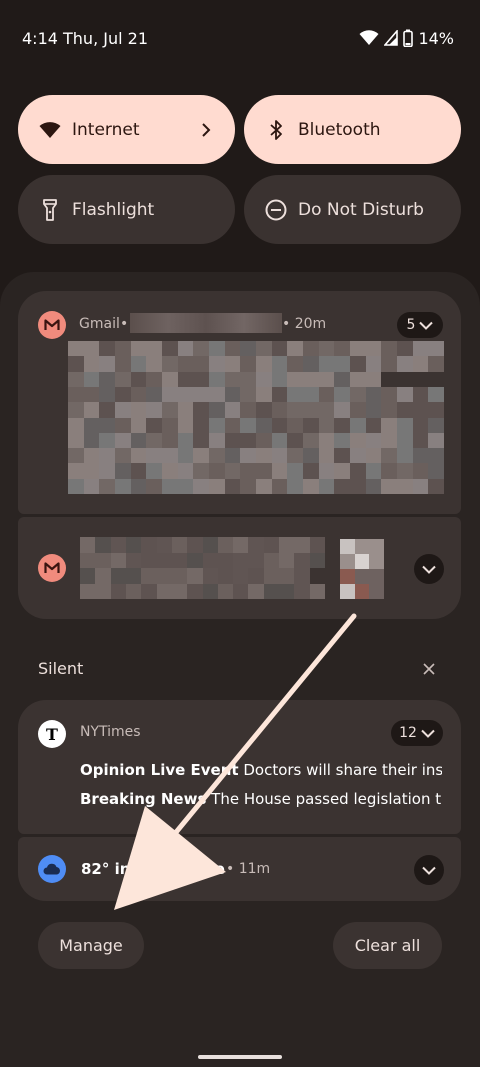  Describe the element at coordinates (206, 130) in the screenshot. I see `chevron-right-icon` at that location.